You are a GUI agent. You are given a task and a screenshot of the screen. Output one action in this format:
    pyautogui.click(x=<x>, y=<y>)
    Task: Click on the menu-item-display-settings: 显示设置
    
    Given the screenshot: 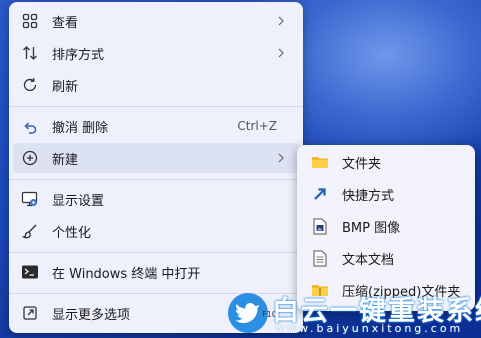 What is the action you would take?
    pyautogui.click(x=156, y=199)
    